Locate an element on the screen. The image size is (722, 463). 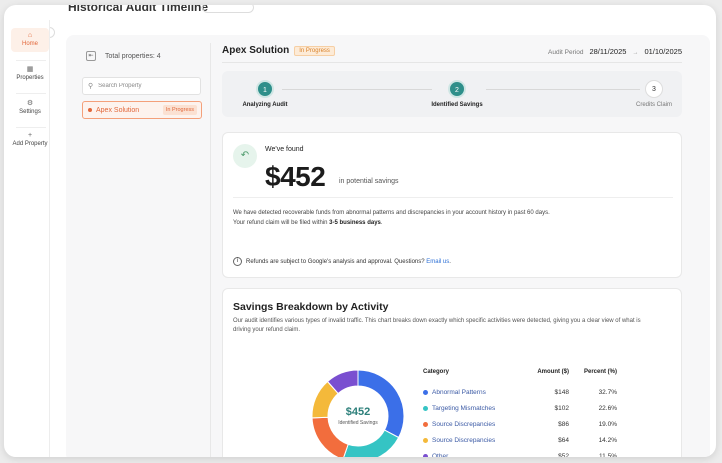
amount-cell: $86 is located at coordinates (563, 424).